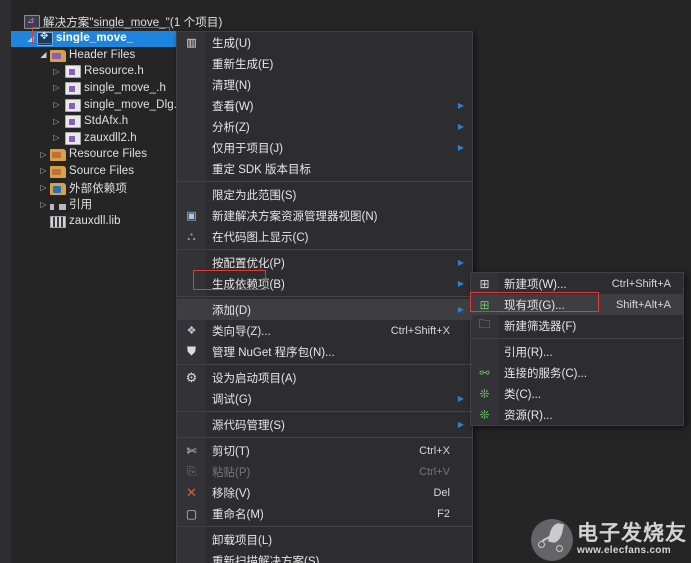  Describe the element at coordinates (247, 148) in the screenshot. I see `menu-item-label: 仅用于项目(J)` at that location.